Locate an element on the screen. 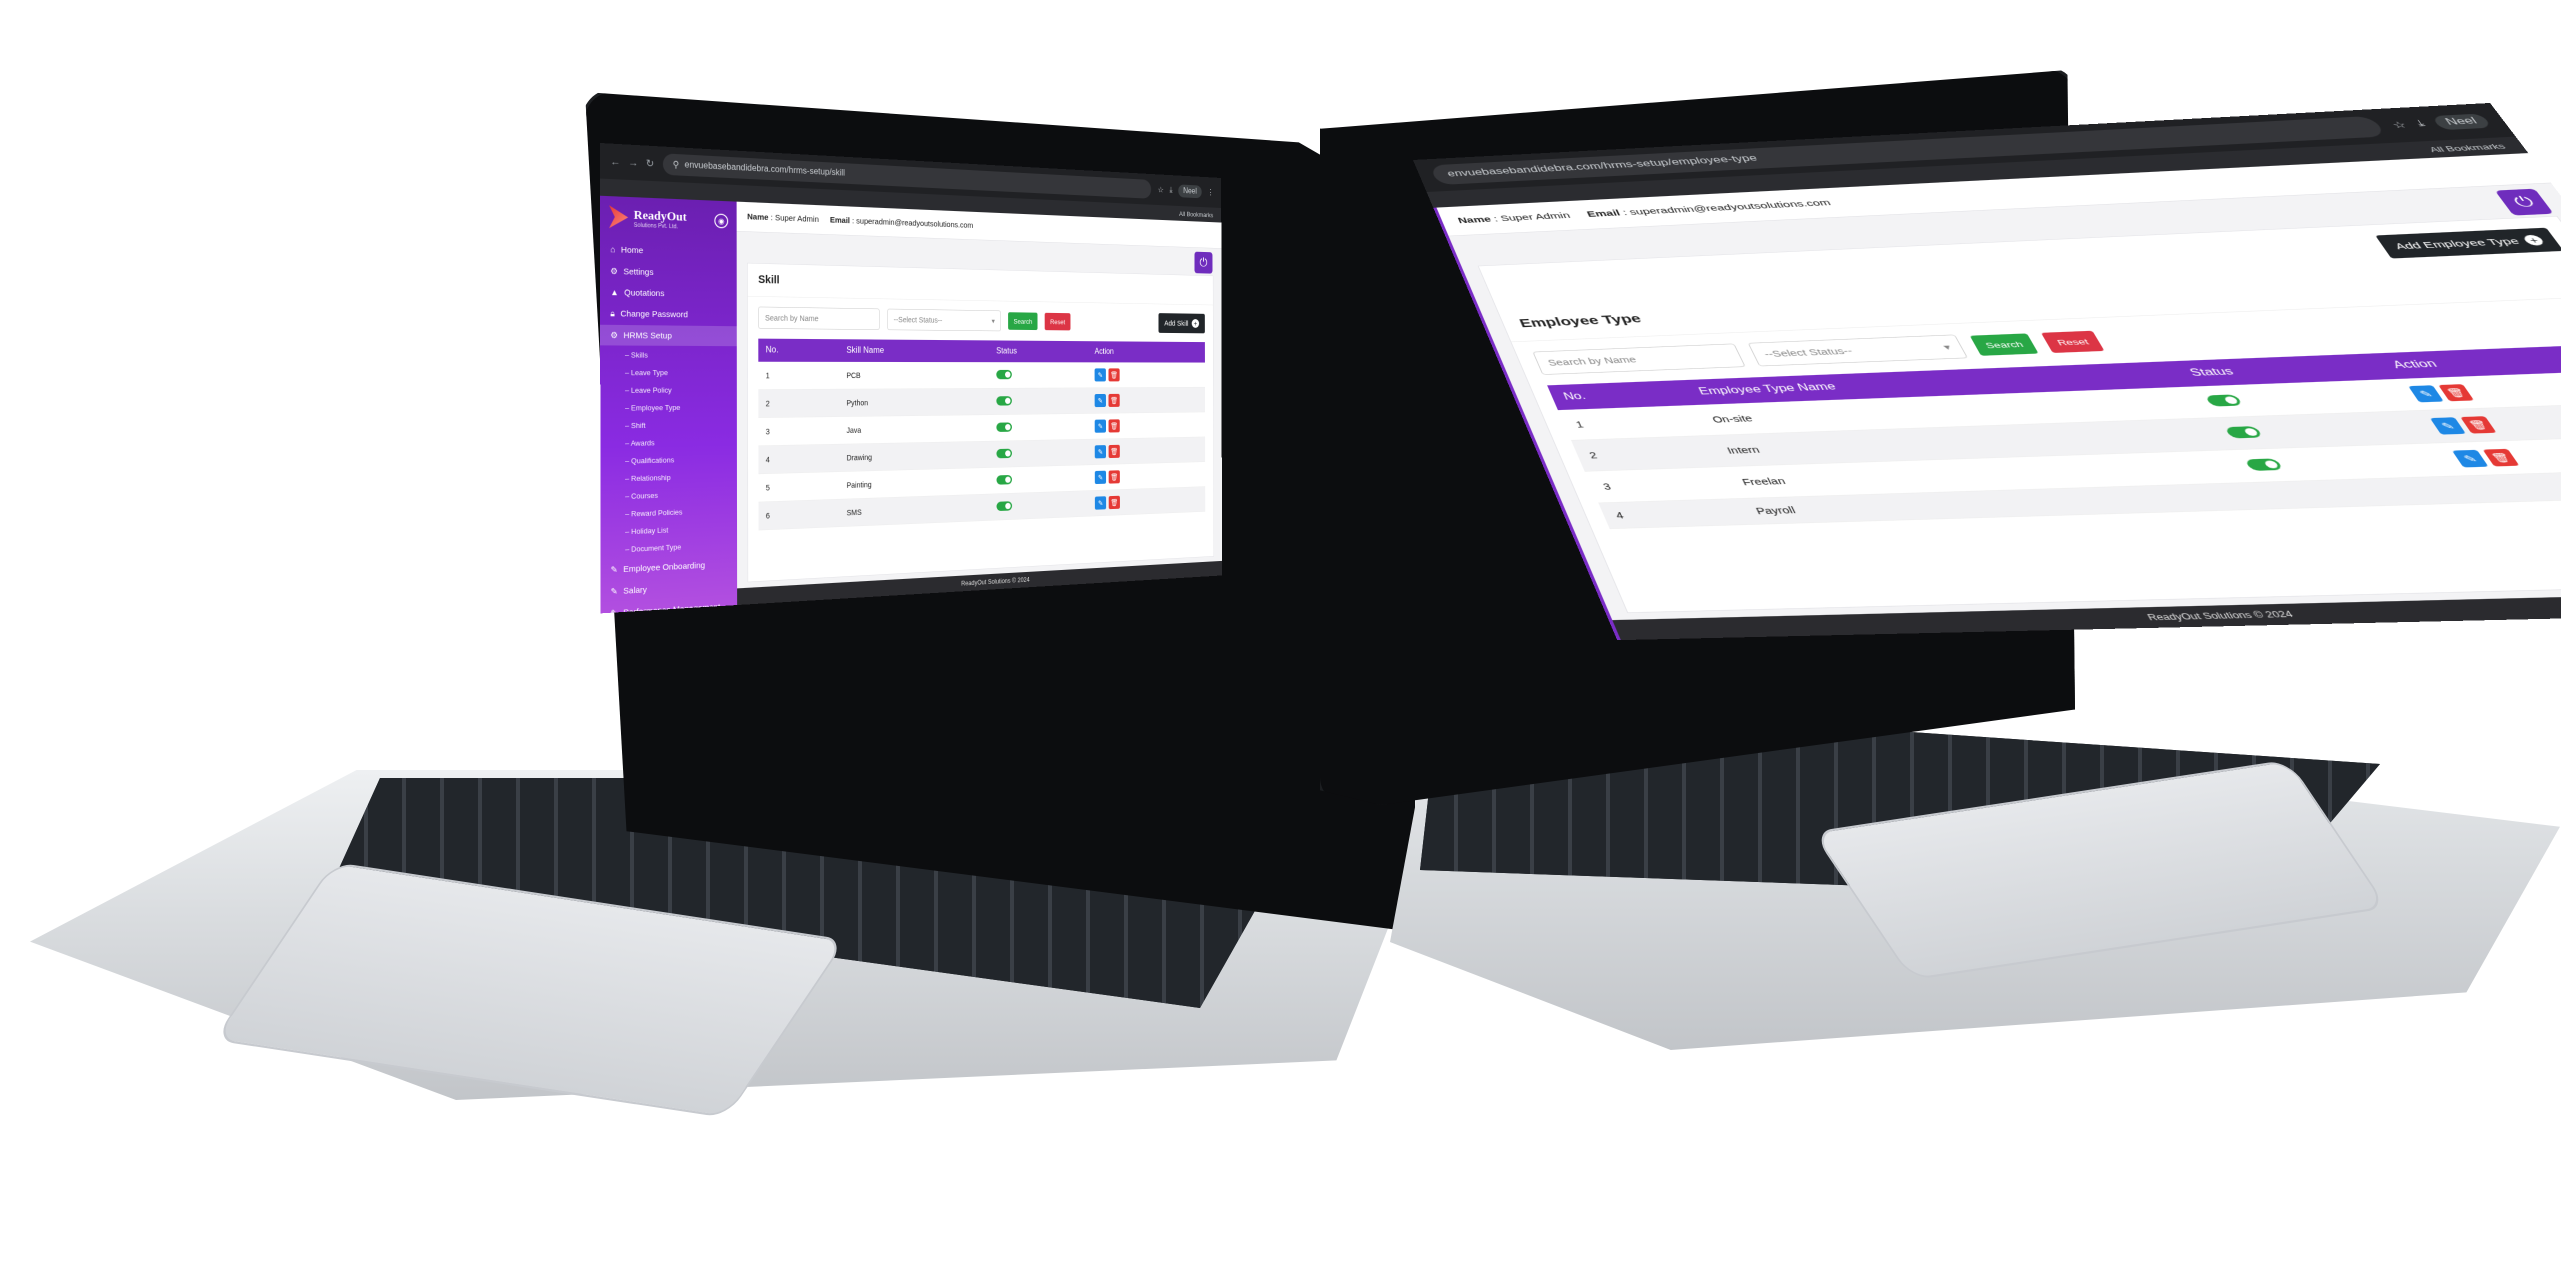 The image size is (2561, 1269). quote-icon: ▲ is located at coordinates (614, 292).